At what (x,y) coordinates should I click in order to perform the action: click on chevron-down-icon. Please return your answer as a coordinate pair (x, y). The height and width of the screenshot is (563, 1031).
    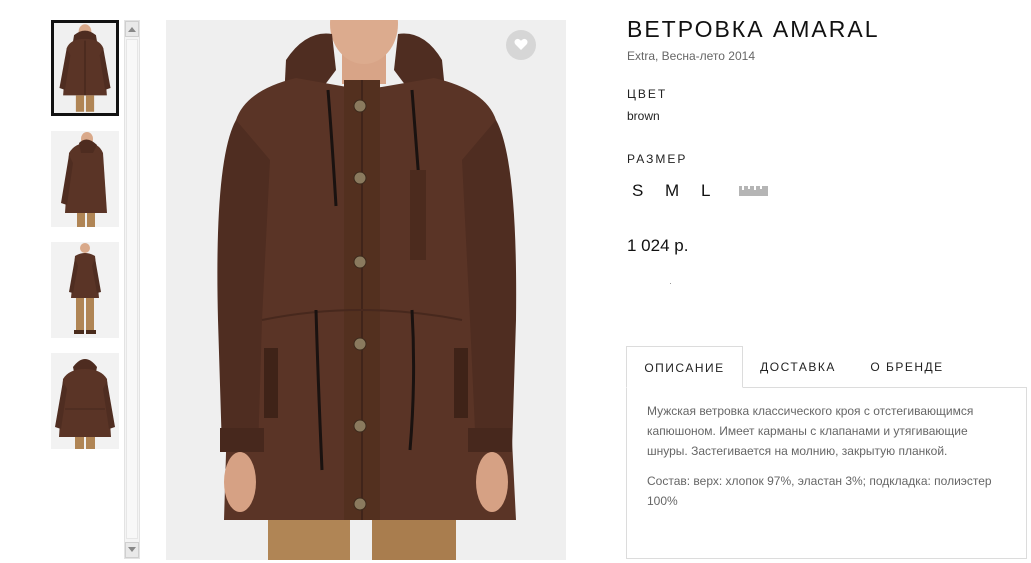
    Looking at the image, I should click on (132, 549).